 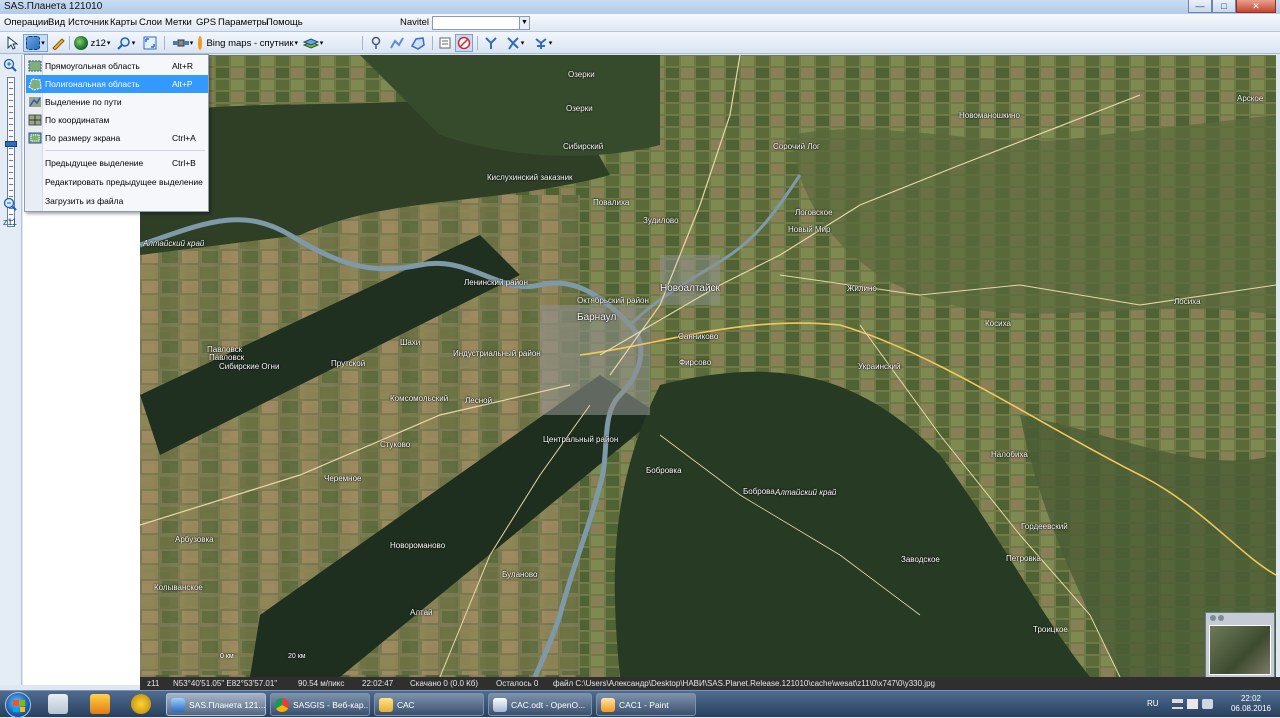 I want to click on selection-tool-button: ▾, so click(x=35, y=43).